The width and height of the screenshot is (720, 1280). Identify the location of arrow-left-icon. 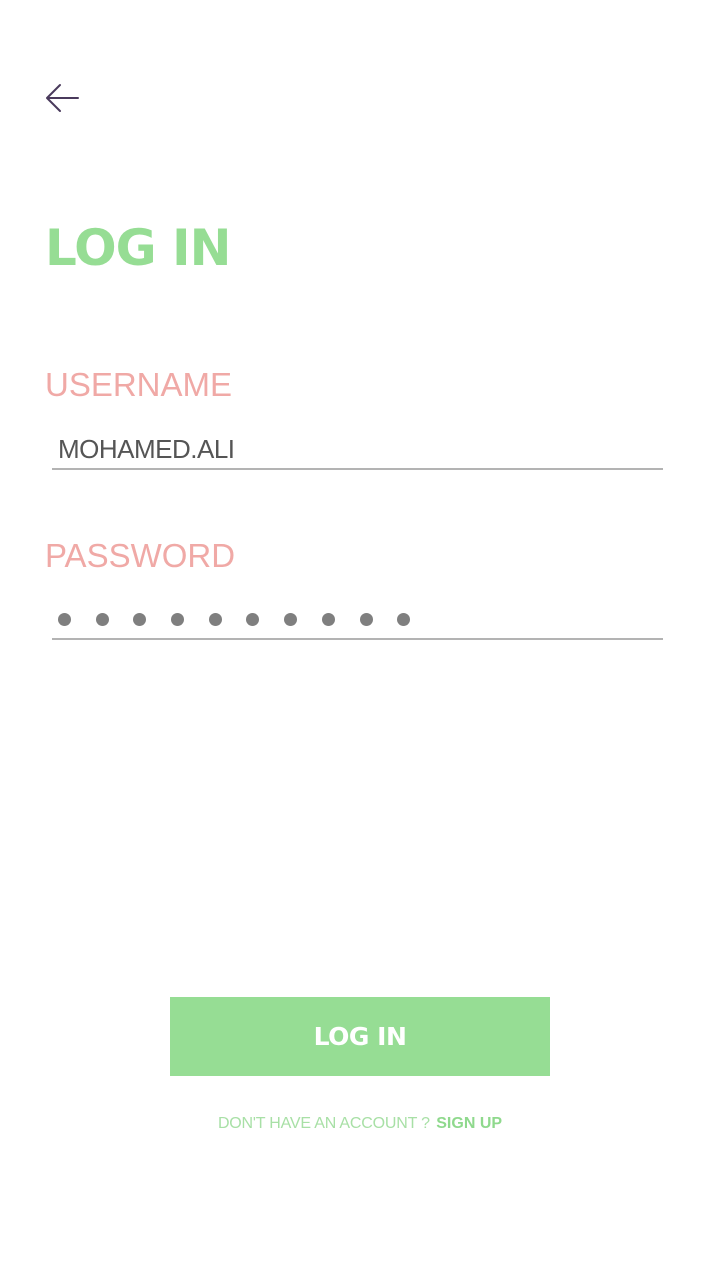
(62, 98).